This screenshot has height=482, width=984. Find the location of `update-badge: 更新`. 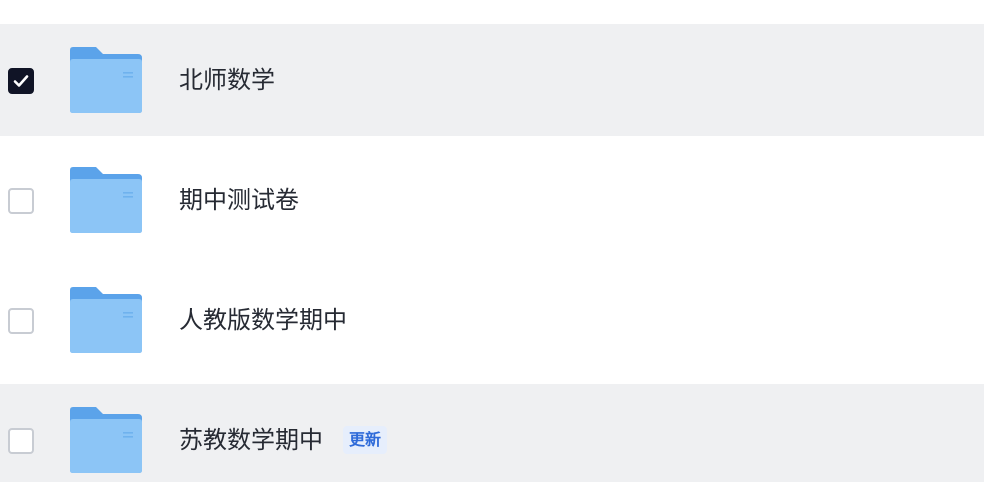

update-badge: 更新 is located at coordinates (365, 440).